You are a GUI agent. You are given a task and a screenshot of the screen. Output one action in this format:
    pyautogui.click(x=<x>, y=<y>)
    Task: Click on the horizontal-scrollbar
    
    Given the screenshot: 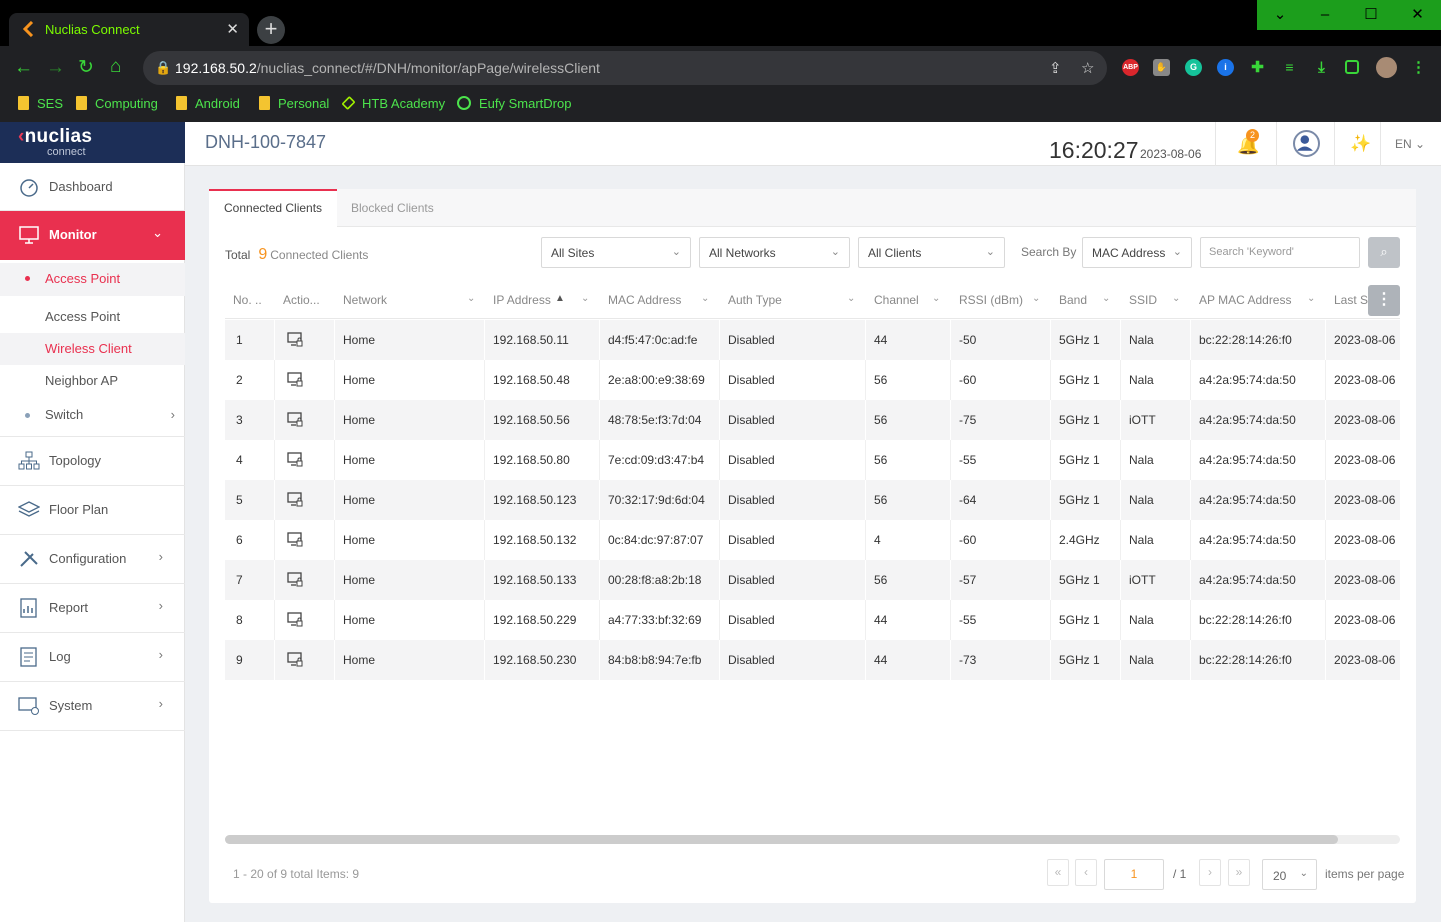 What is the action you would take?
    pyautogui.click(x=812, y=839)
    